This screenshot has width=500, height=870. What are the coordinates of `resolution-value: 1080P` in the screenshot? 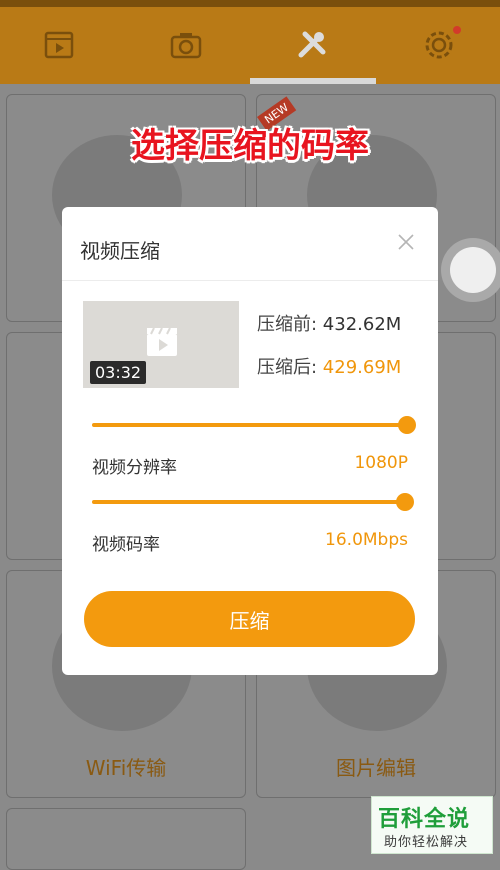 It's located at (381, 463).